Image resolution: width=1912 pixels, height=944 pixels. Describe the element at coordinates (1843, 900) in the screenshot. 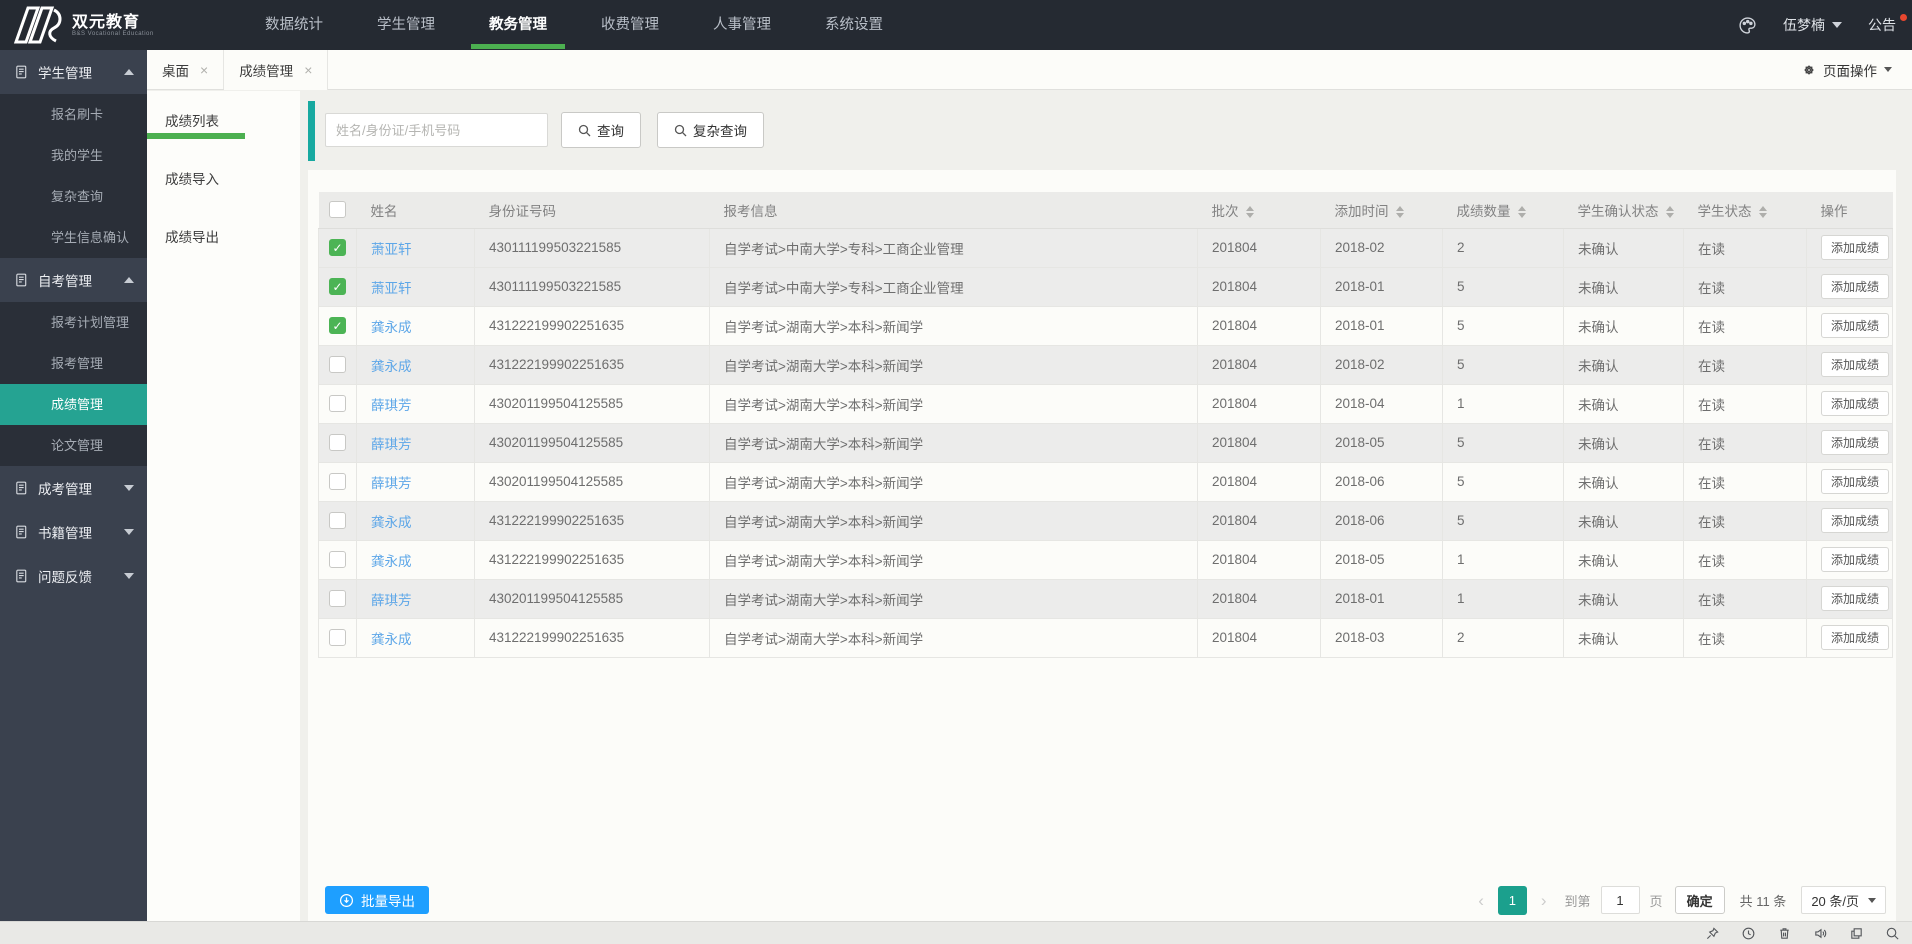

I see `page-size-select: 20 条/页` at that location.